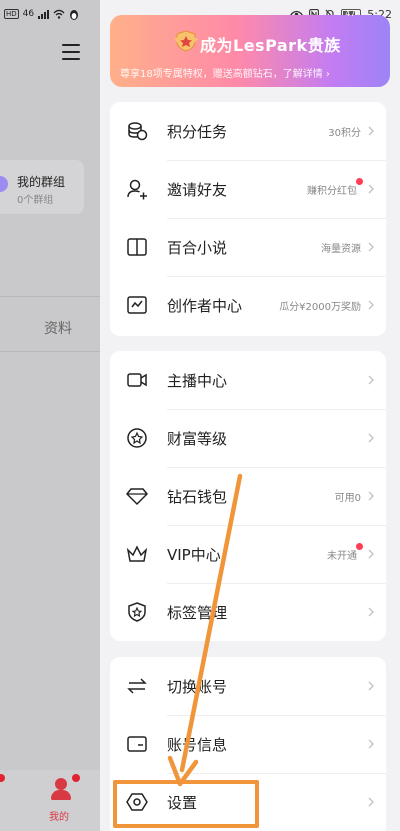  What do you see at coordinates (186, 804) in the screenshot?
I see `annotation-highlight-box` at bounding box center [186, 804].